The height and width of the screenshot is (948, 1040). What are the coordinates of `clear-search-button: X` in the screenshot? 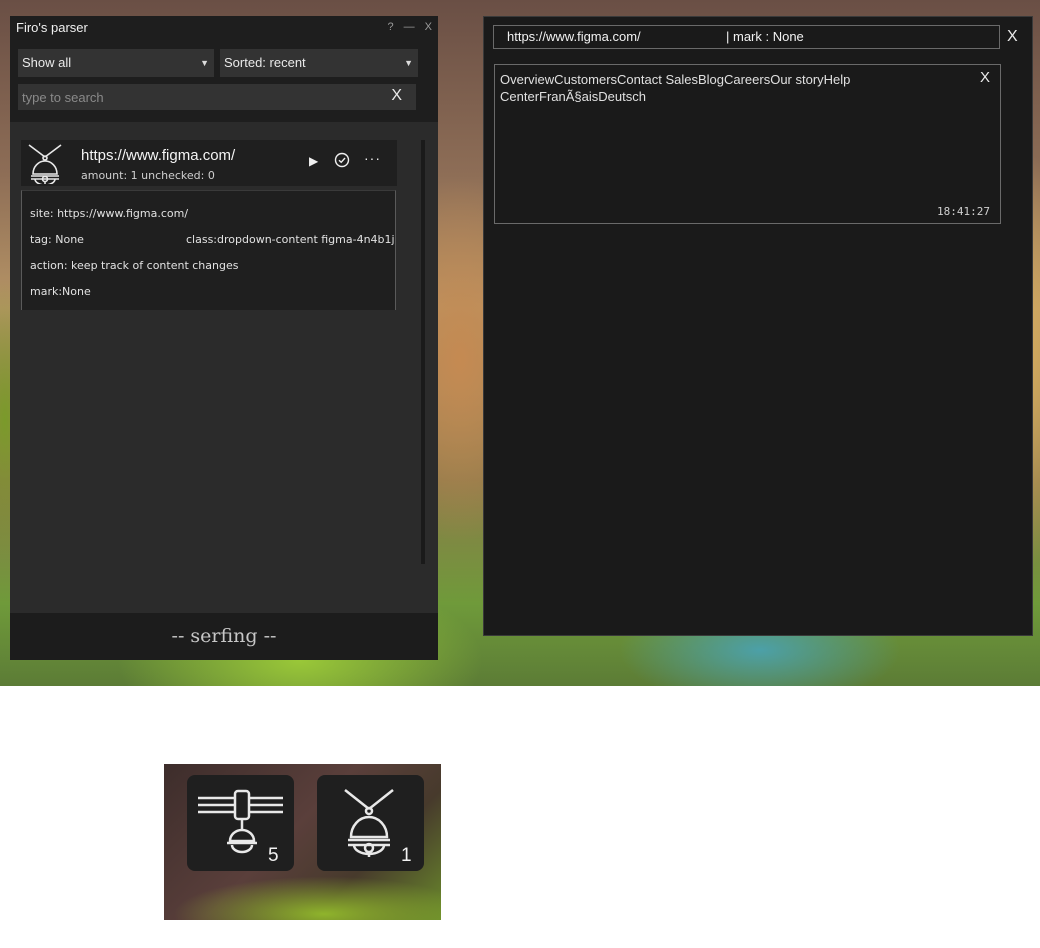 It's located at (396, 96).